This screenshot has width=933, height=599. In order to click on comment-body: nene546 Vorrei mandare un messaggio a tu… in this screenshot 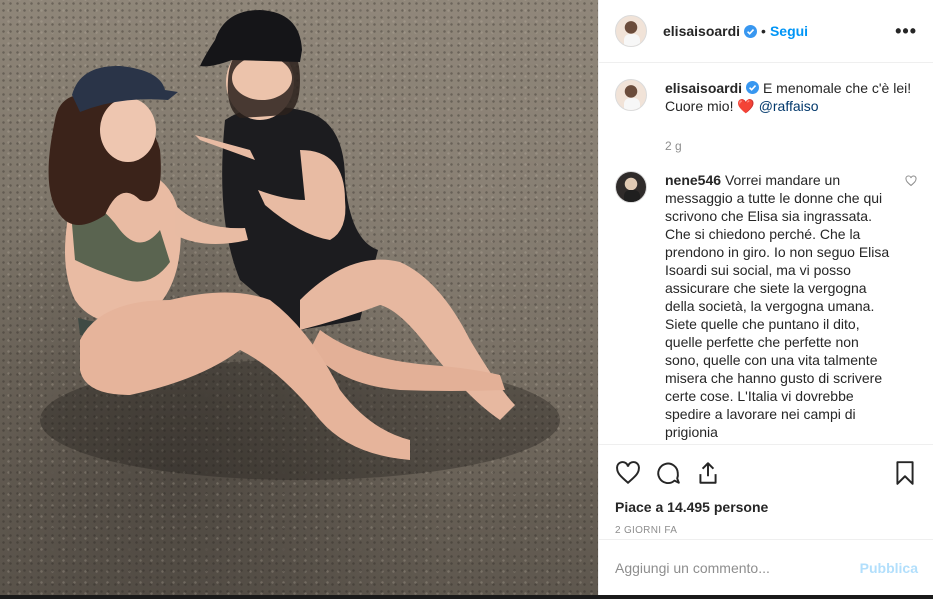, I will do `click(780, 306)`.